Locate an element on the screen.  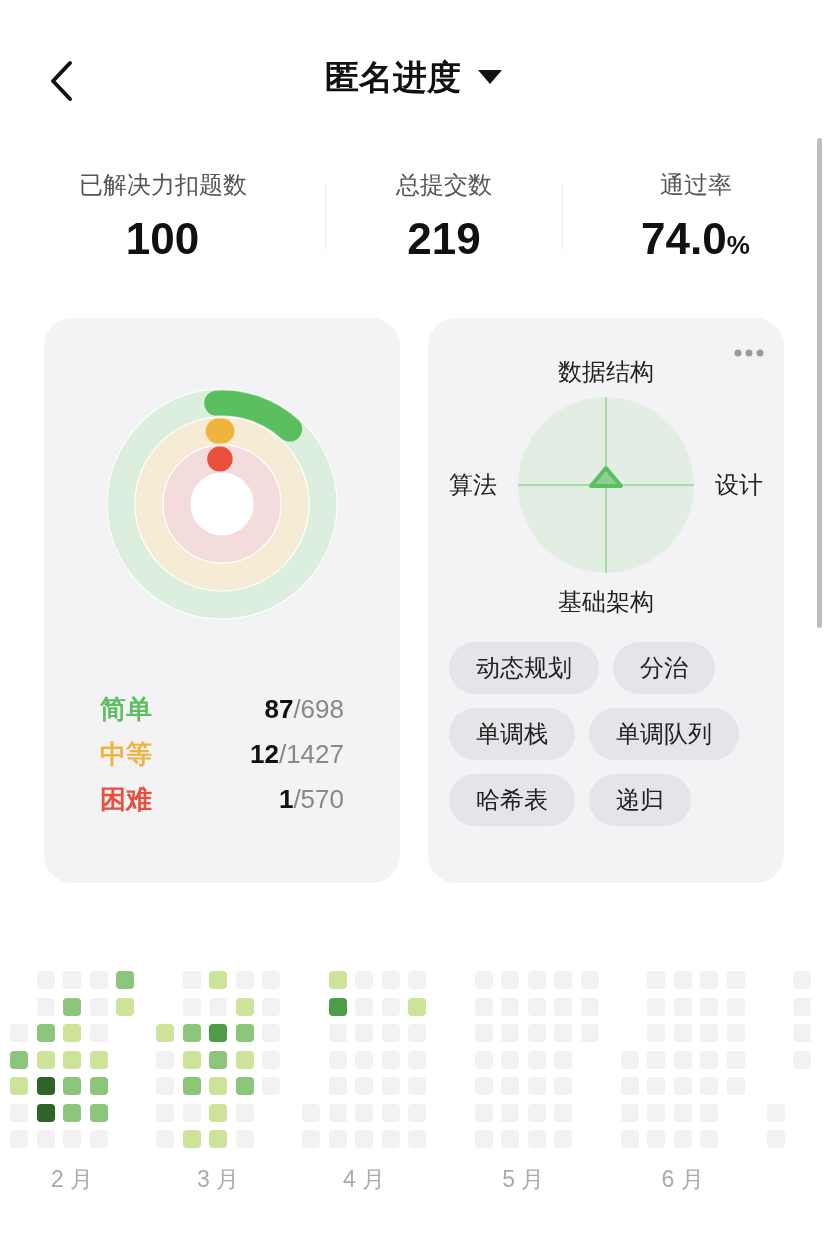
solved-count: 12/1427 is located at coordinates (297, 754).